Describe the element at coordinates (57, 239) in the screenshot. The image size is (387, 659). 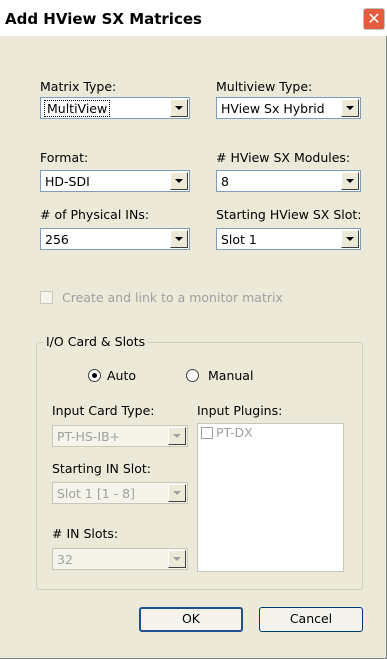
I see `physical-ins-value: 256` at that location.